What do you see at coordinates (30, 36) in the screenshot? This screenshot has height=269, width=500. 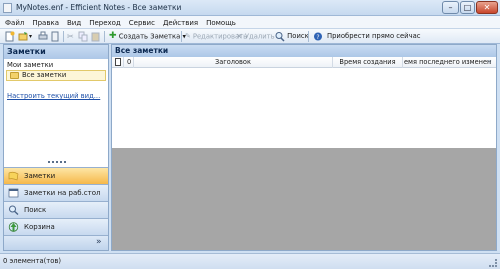 I see `open-dropdown-icon: ▾` at bounding box center [30, 36].